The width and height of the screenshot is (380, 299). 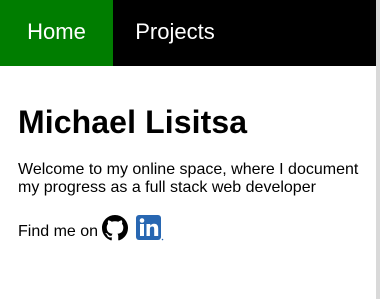 I want to click on github-link, so click(x=115, y=228).